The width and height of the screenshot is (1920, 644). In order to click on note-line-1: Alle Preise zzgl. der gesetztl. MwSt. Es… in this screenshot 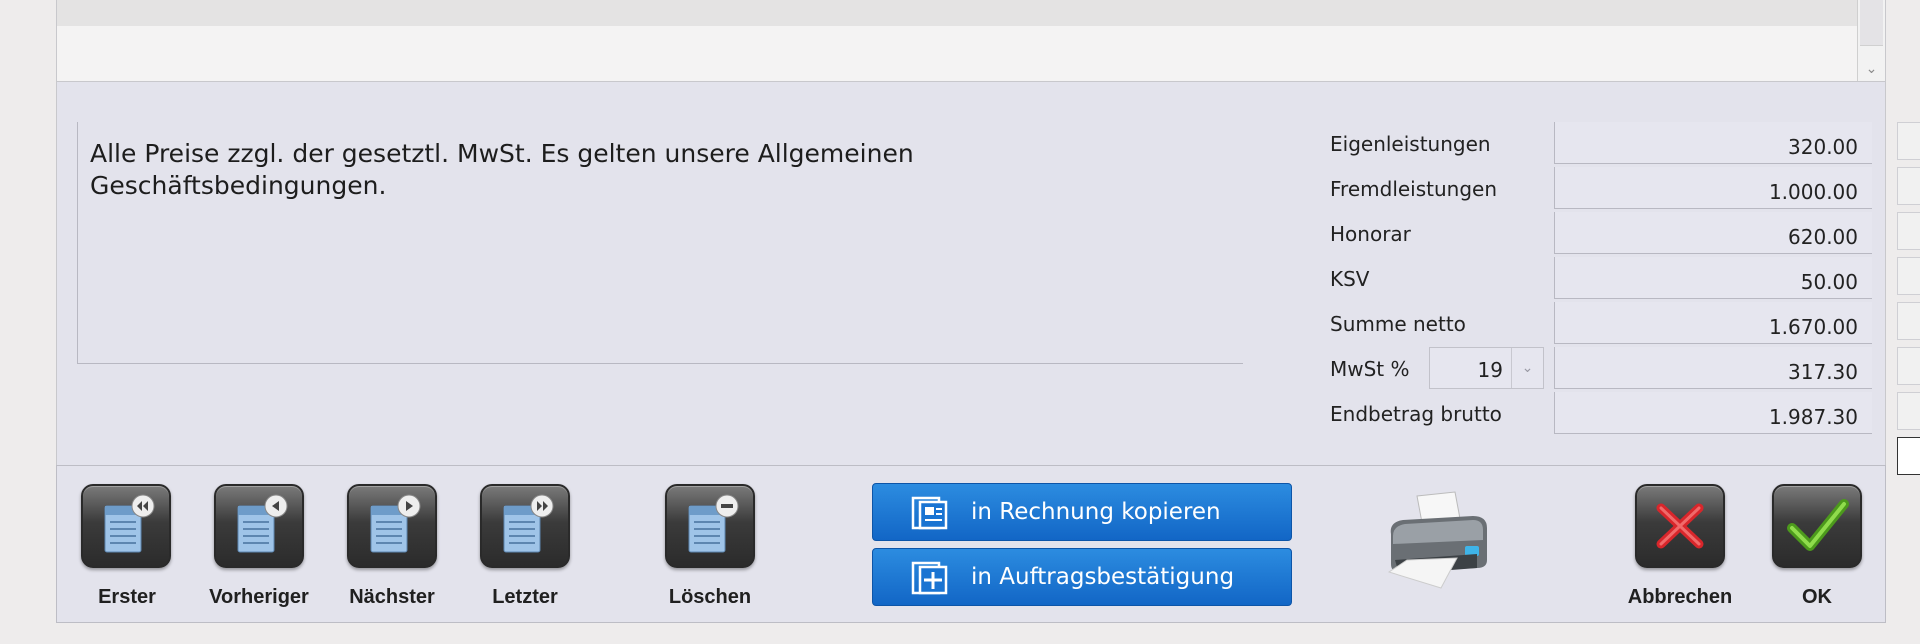, I will do `click(502, 153)`.